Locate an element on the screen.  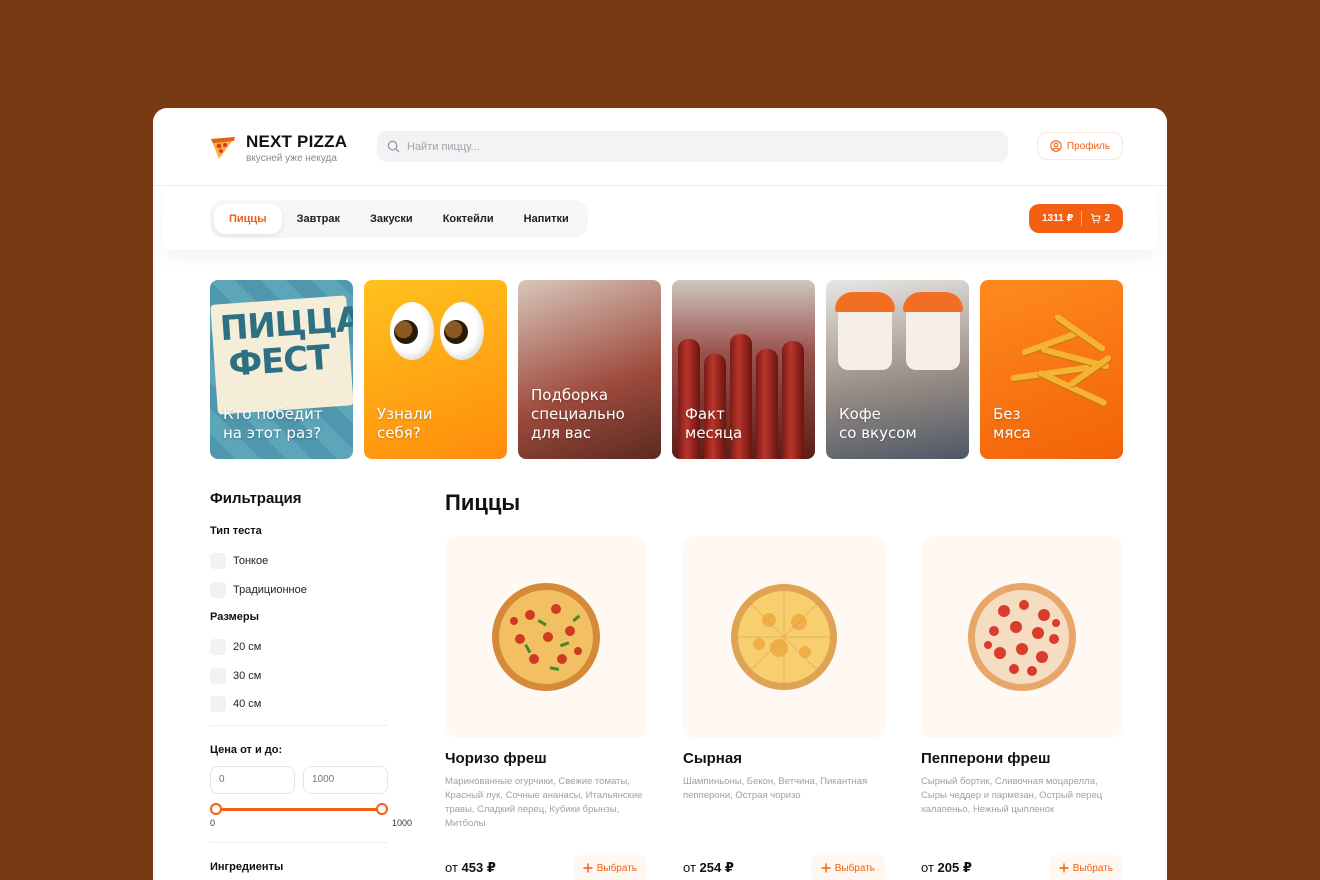
story-card: Кофе со вкусом is located at coordinates (897, 369).